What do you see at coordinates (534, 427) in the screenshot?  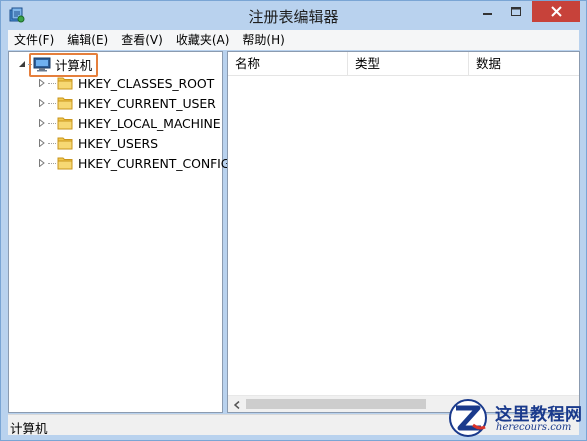 I see `watermark-url: herecours.com` at bounding box center [534, 427].